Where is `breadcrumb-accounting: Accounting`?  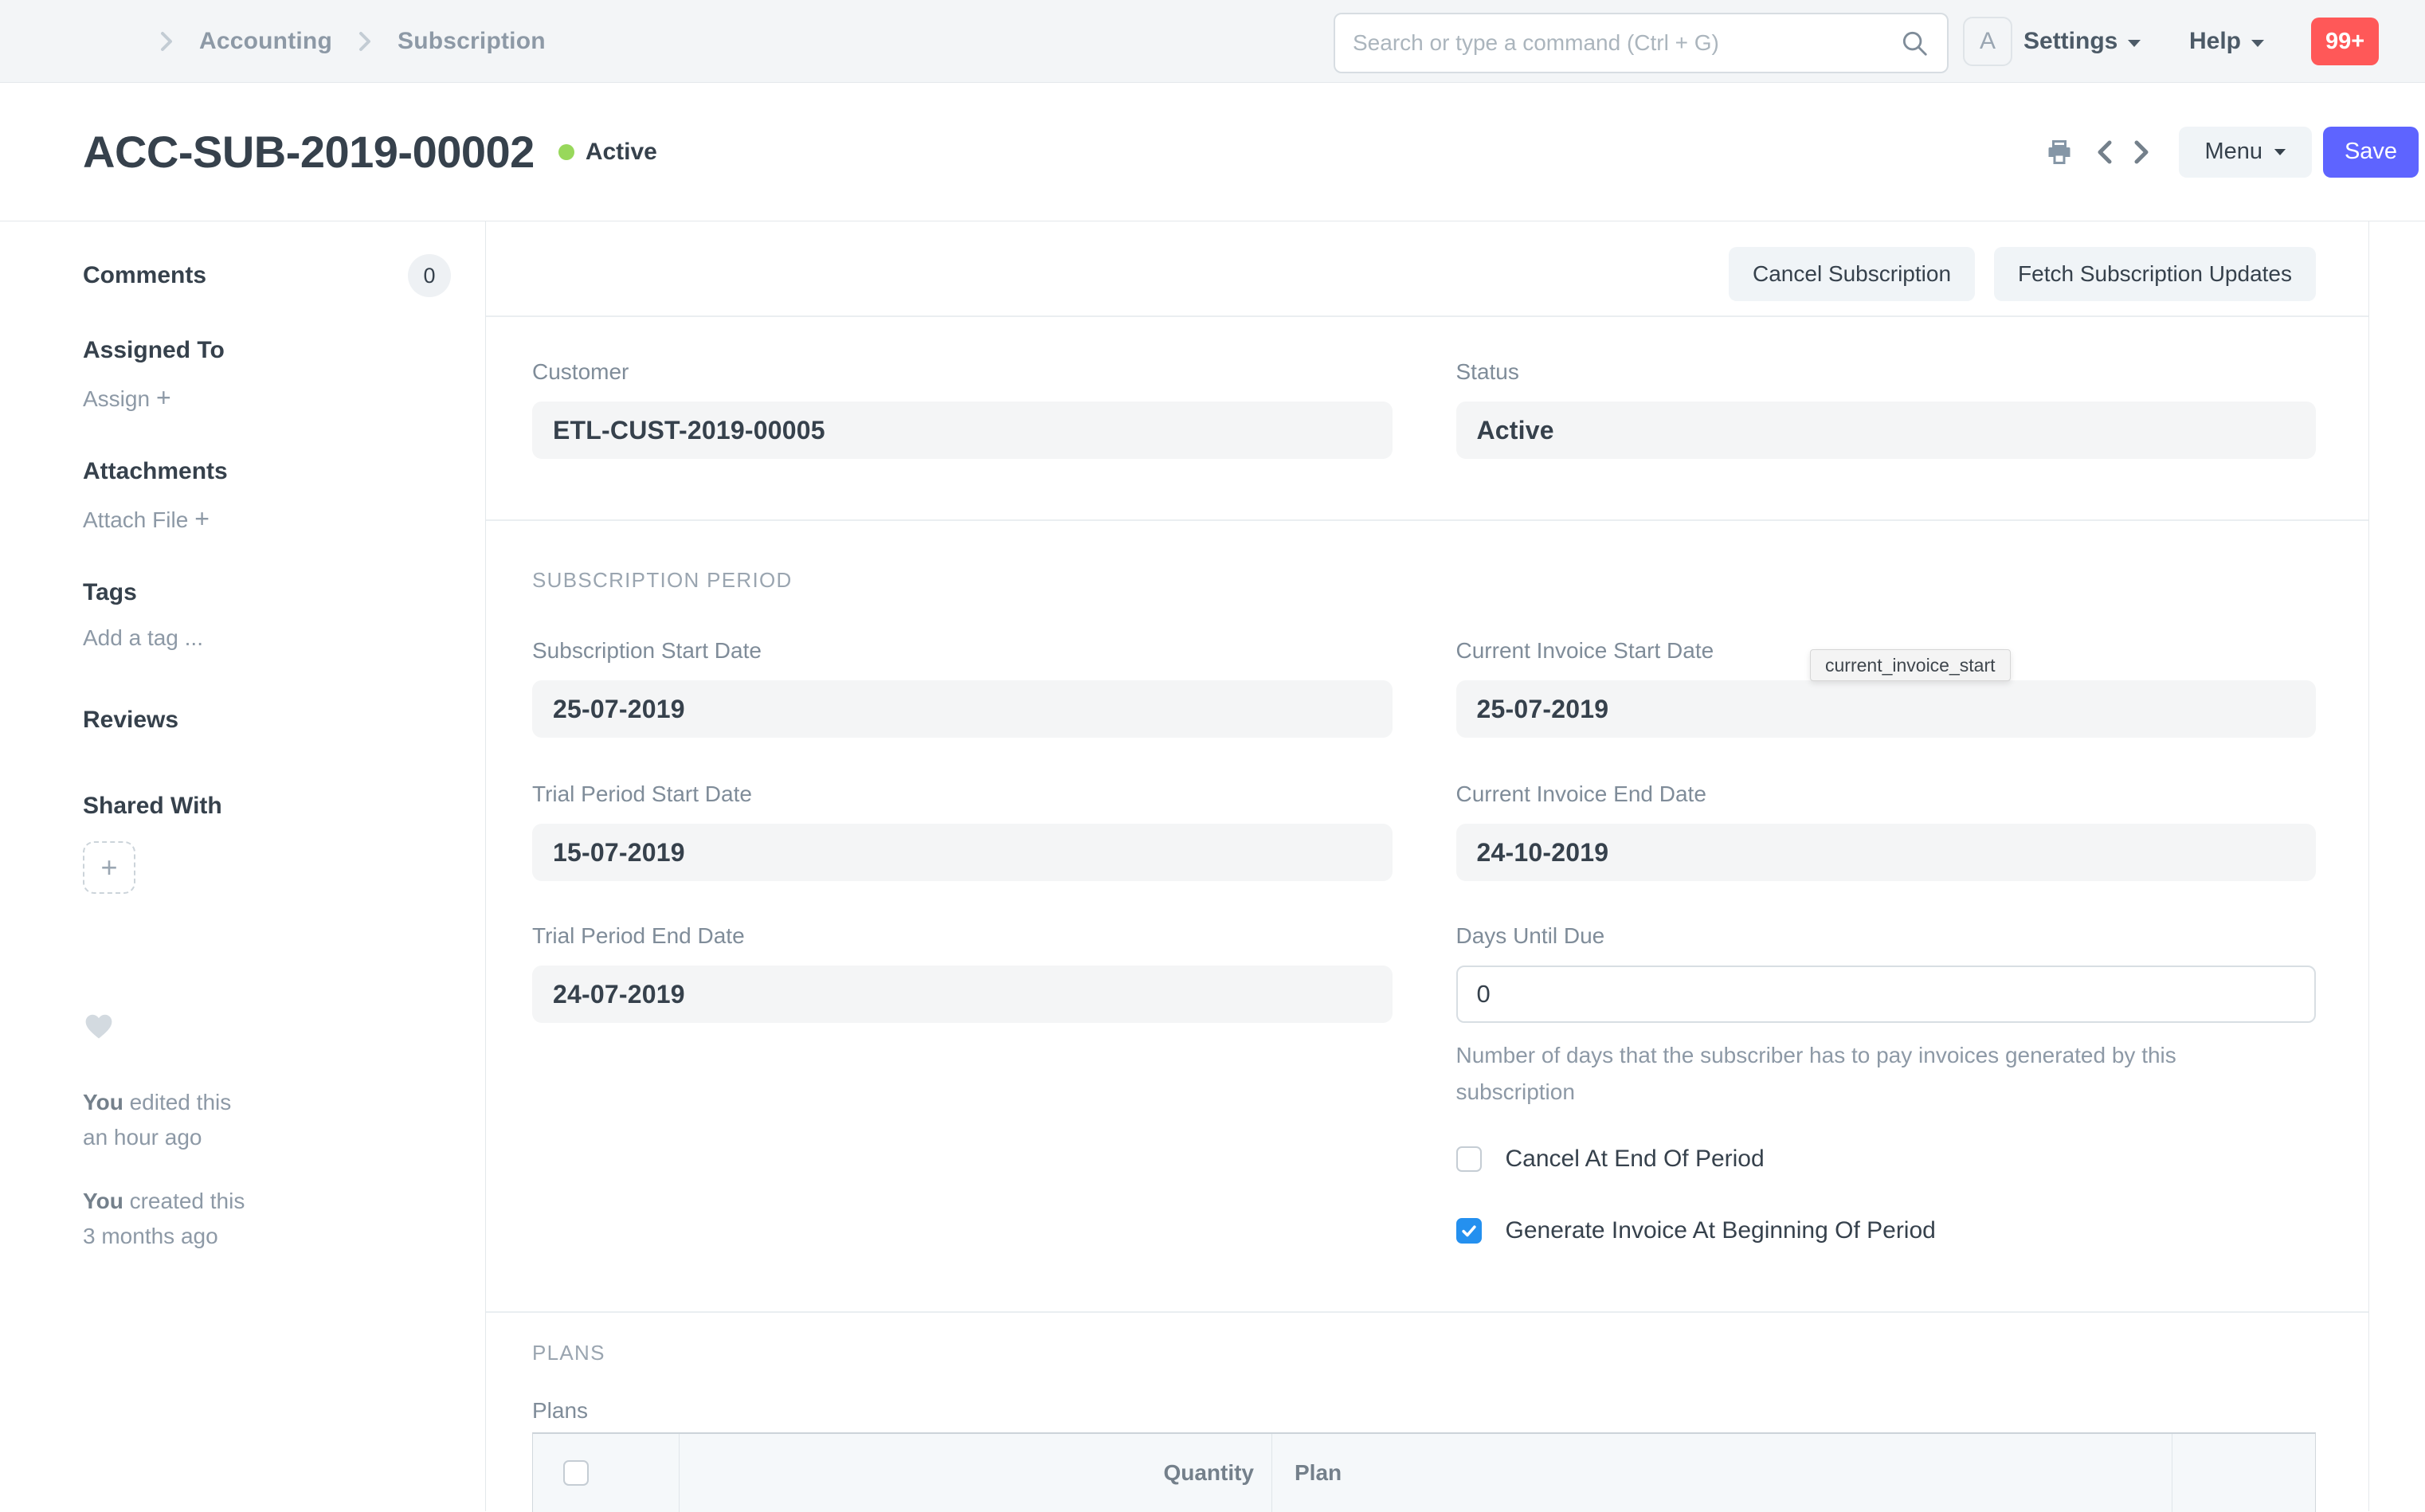
breadcrumb-accounting: Accounting is located at coordinates (265, 42).